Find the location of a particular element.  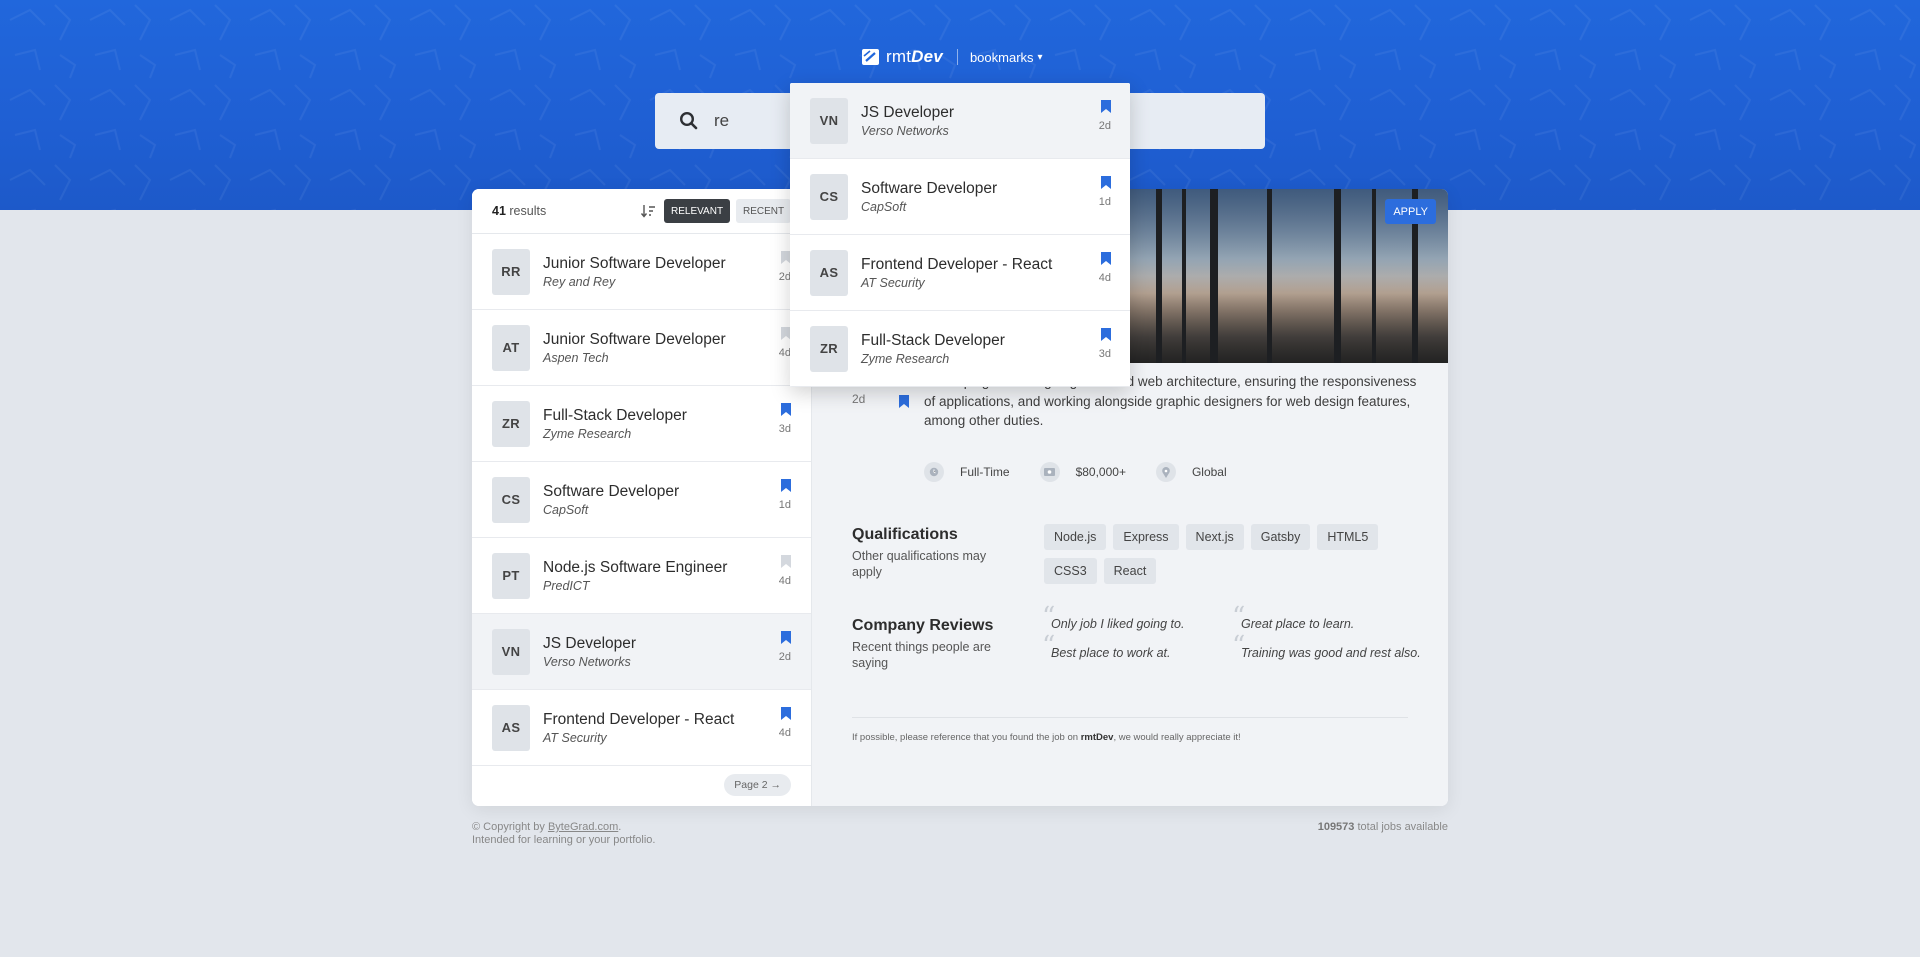

job-text: Full-Stack Developer Zyme Research is located at coordinates (933, 349).